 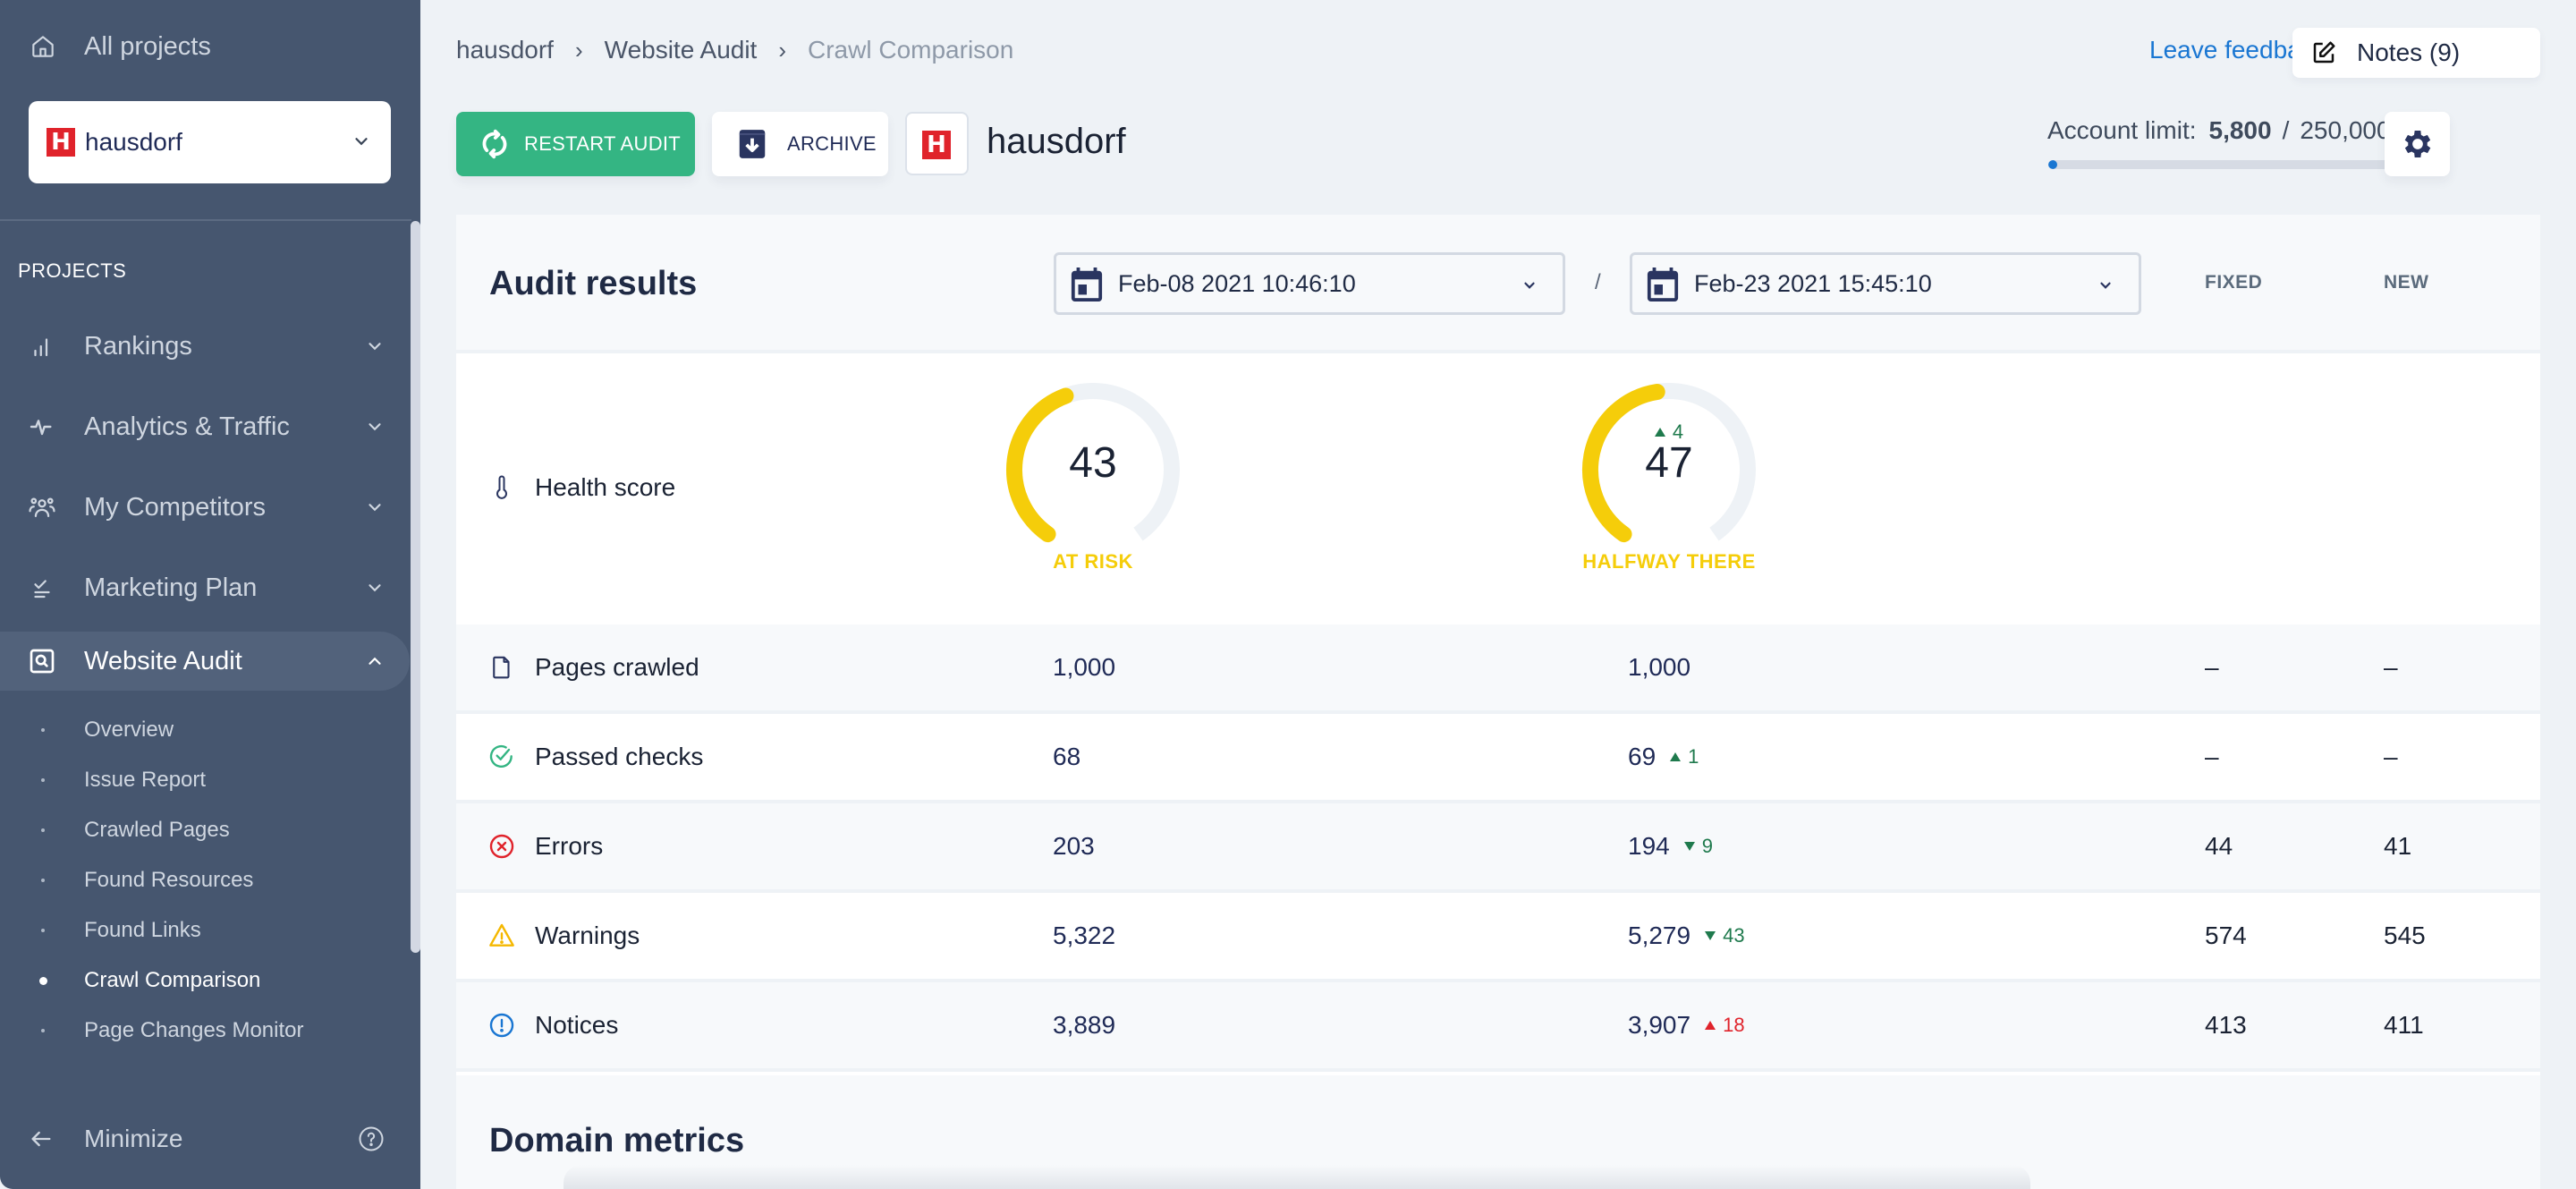 What do you see at coordinates (1734, 935) in the screenshot?
I see `change-value: 43` at bounding box center [1734, 935].